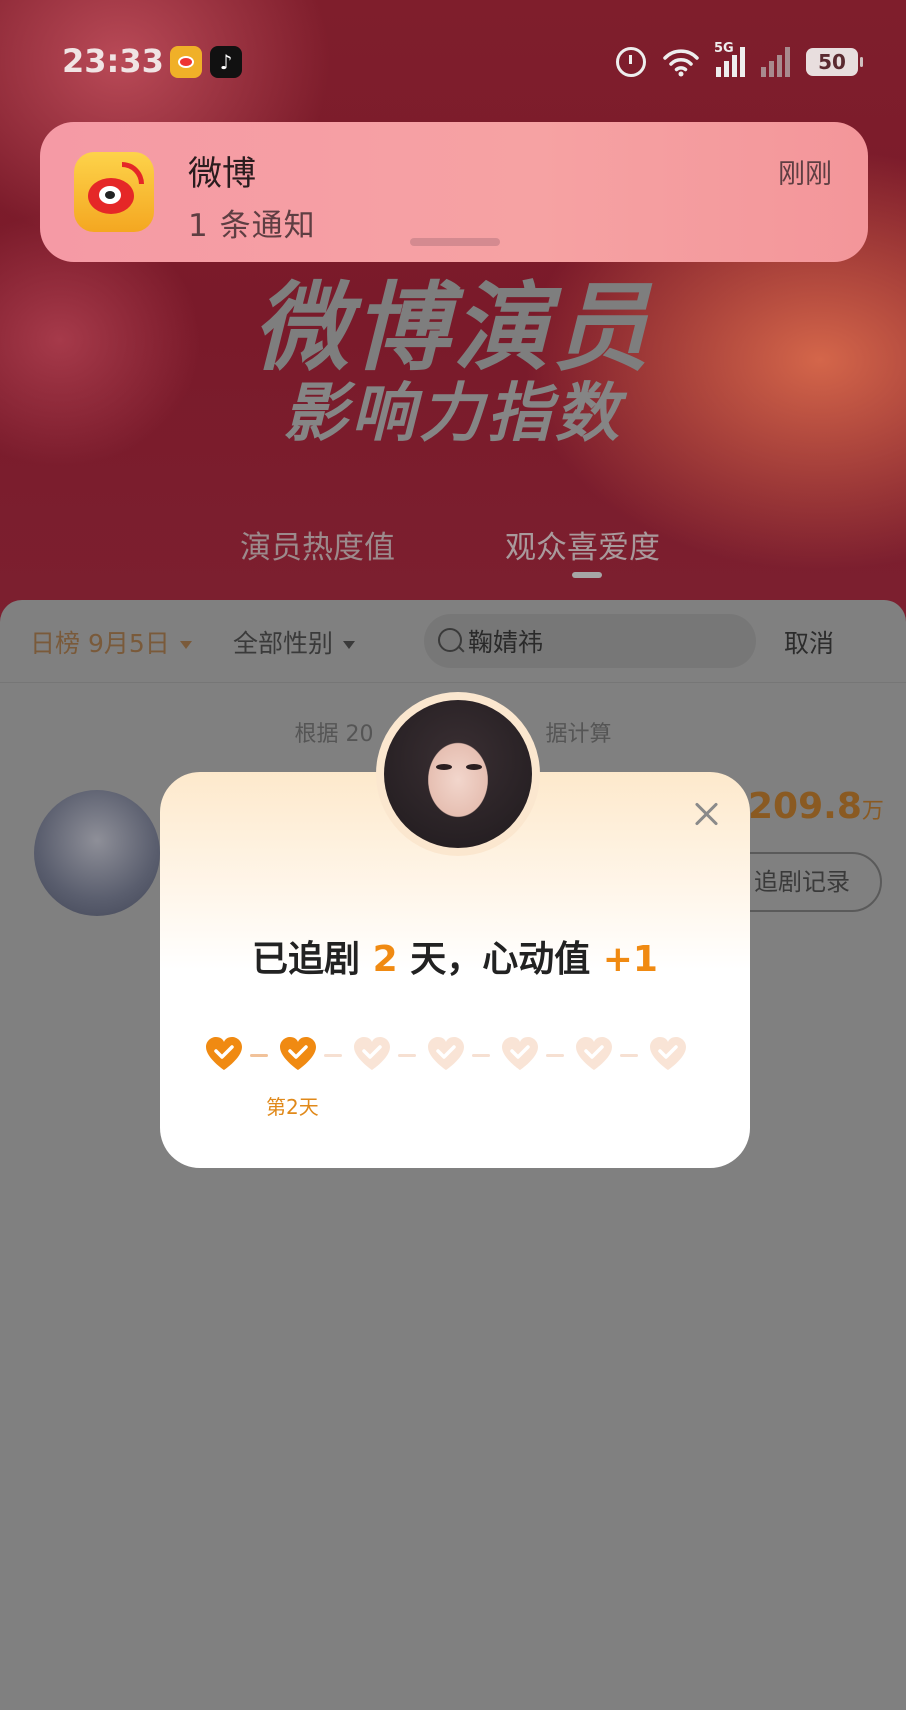  I want to click on notification-app-name: 微博, so click(222, 174).